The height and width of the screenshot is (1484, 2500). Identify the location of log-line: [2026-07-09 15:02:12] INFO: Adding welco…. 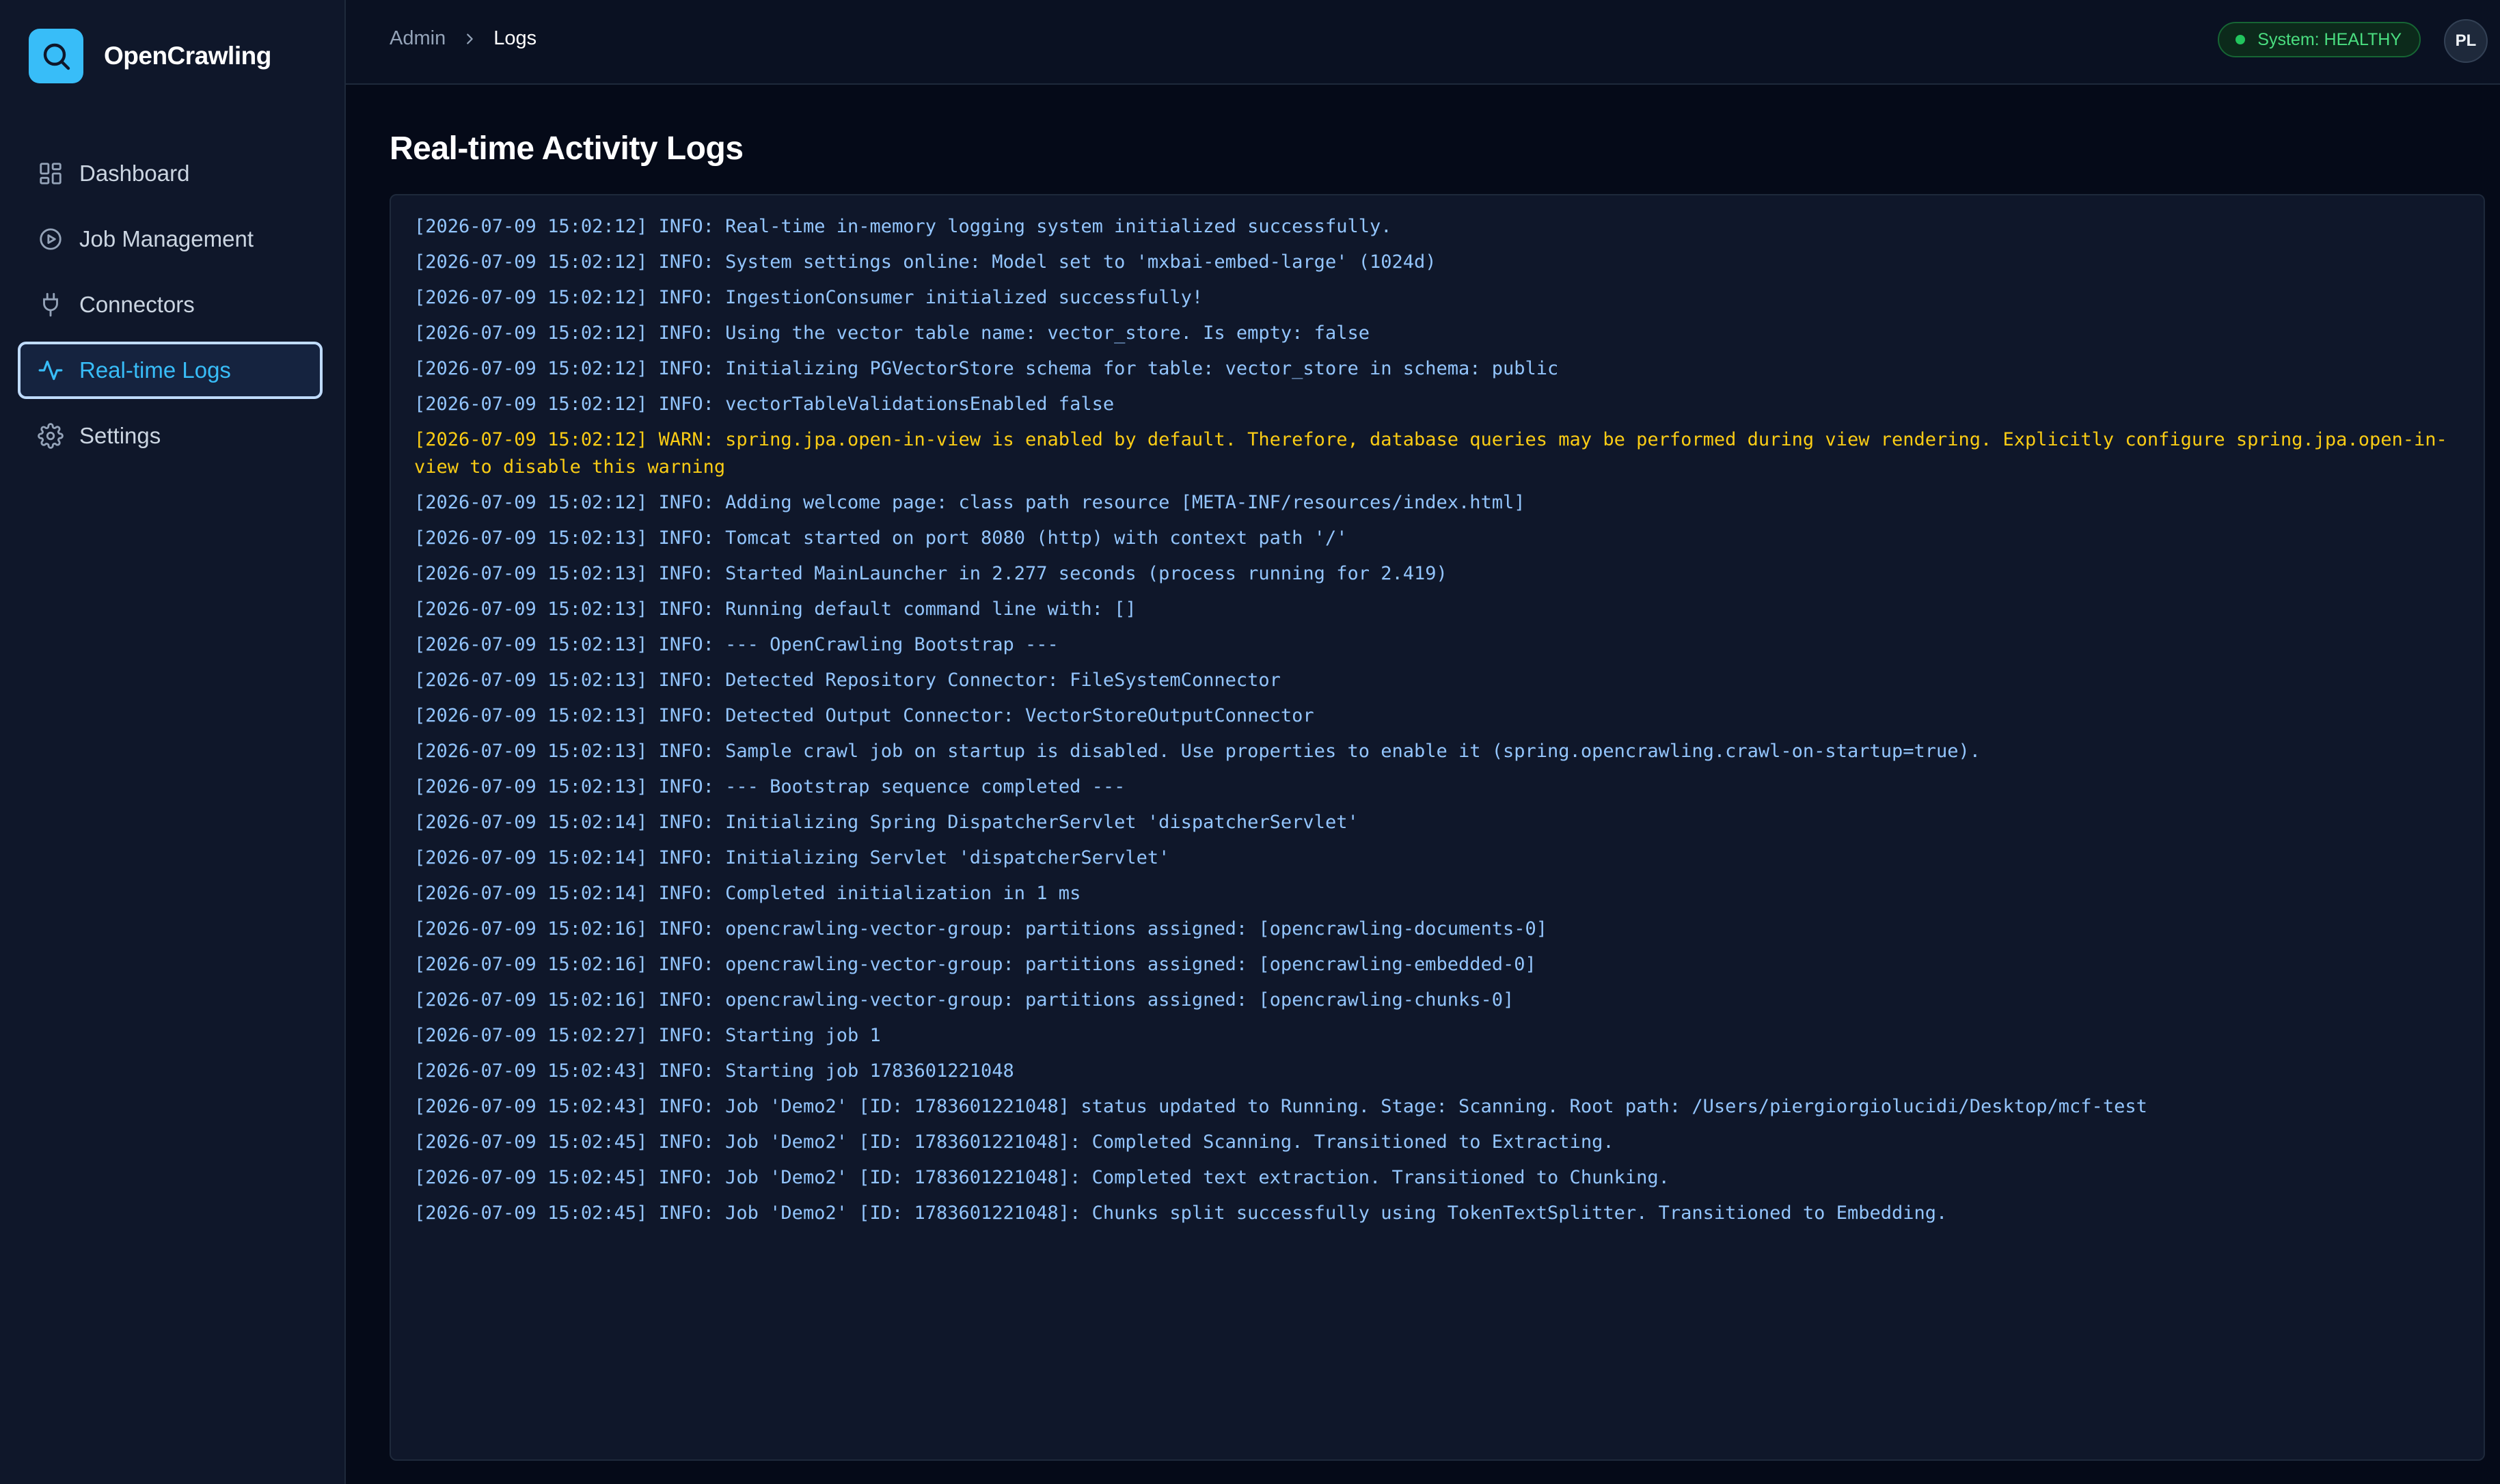
(969, 503).